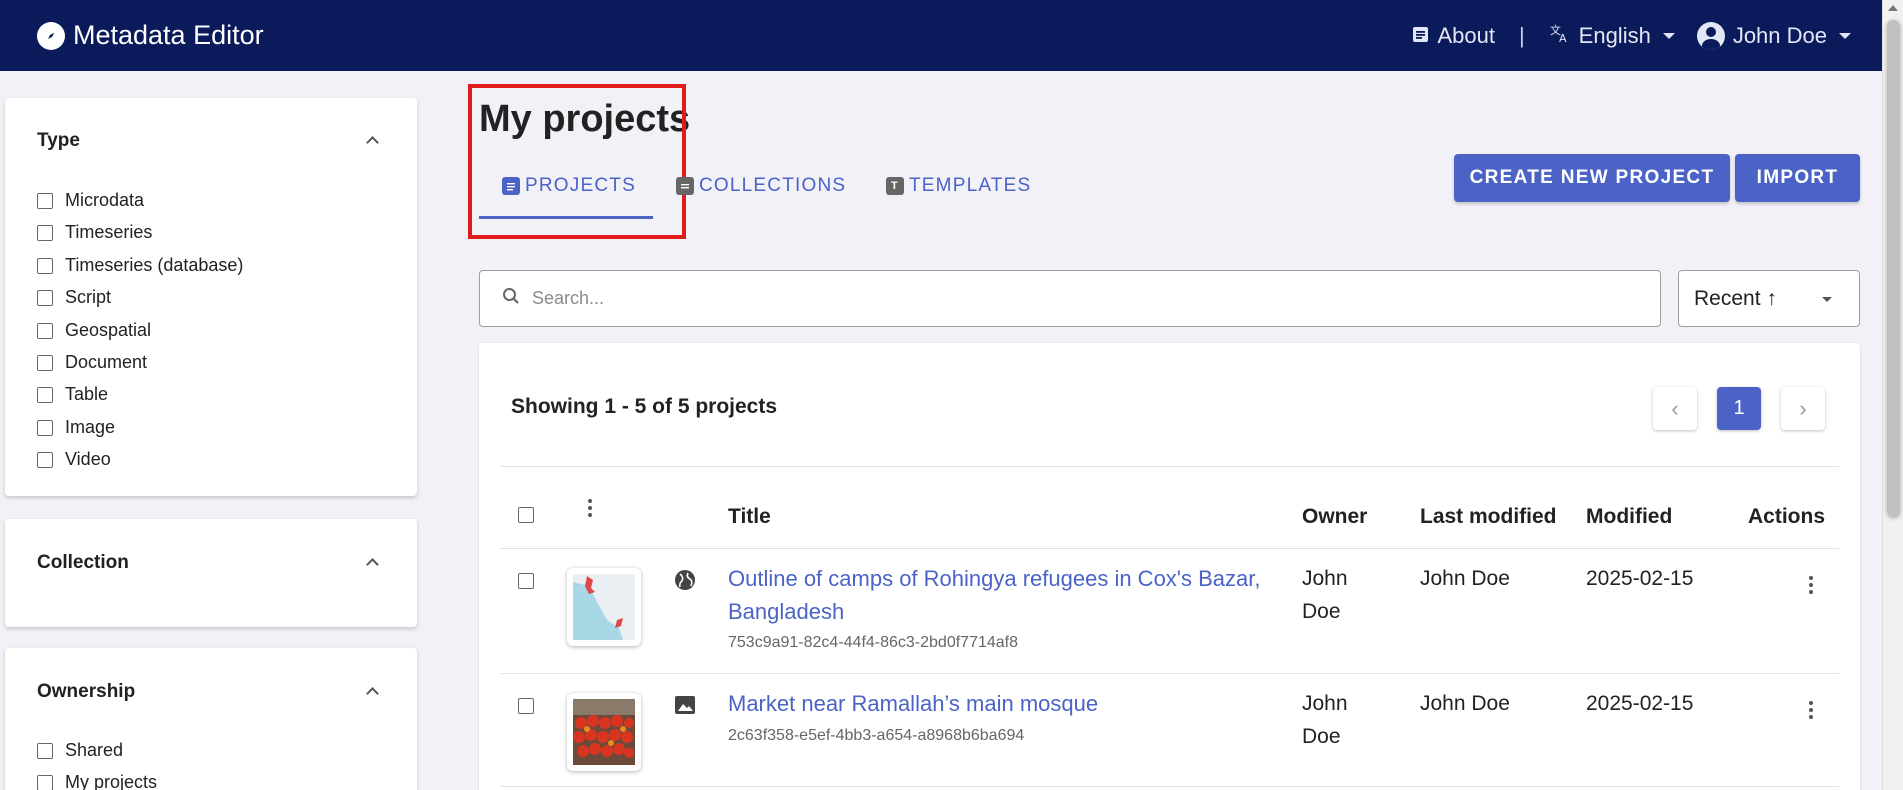 The image size is (1903, 790). Describe the element at coordinates (1739, 408) in the screenshot. I see `page-1-button: 1` at that location.